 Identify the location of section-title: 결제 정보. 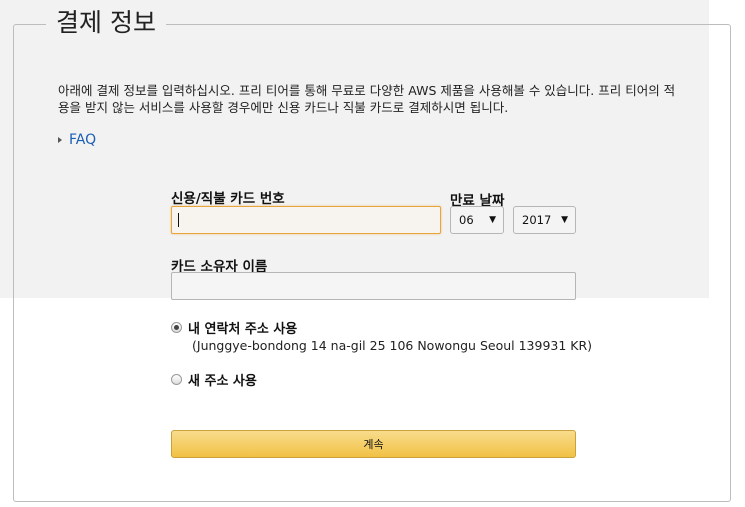
(106, 23).